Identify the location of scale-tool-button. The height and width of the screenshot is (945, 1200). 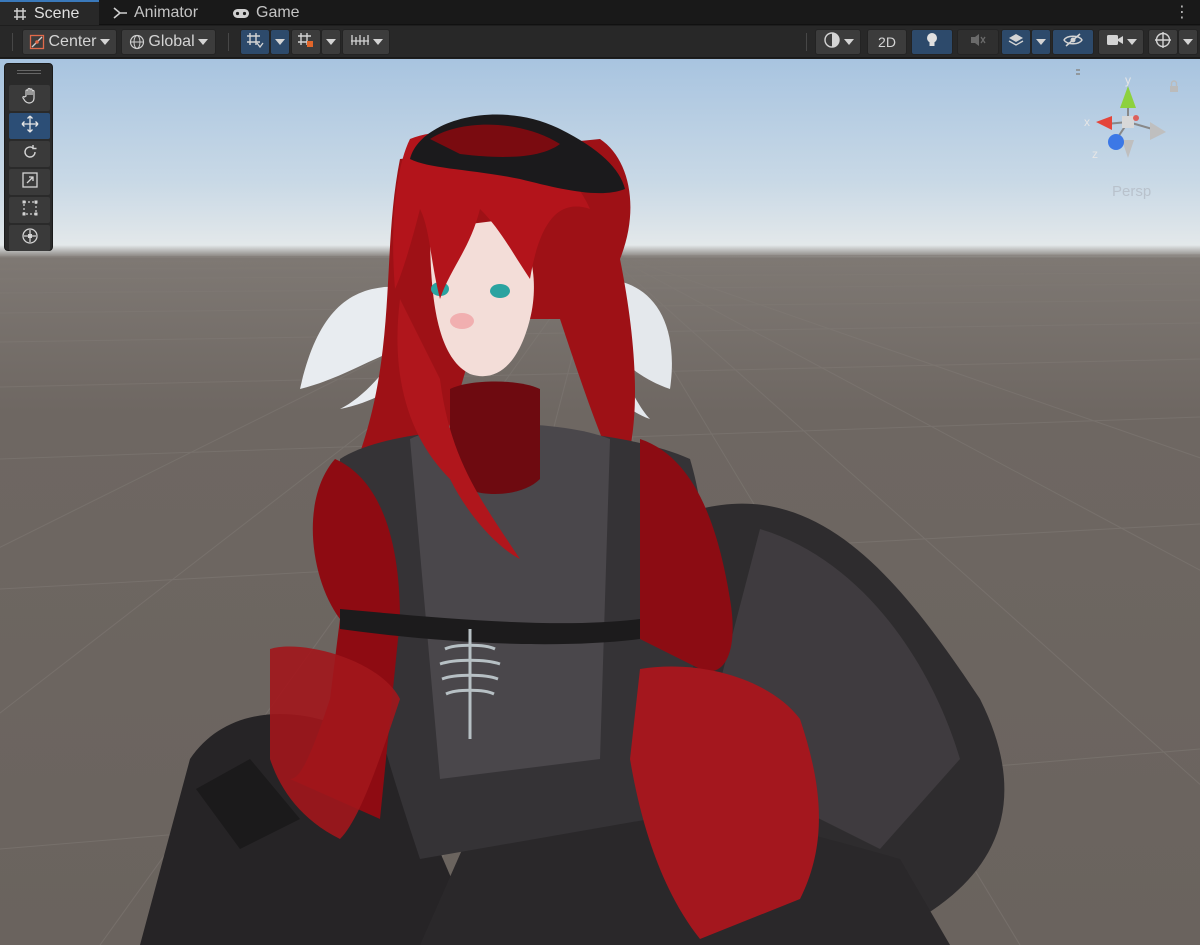
(29, 182).